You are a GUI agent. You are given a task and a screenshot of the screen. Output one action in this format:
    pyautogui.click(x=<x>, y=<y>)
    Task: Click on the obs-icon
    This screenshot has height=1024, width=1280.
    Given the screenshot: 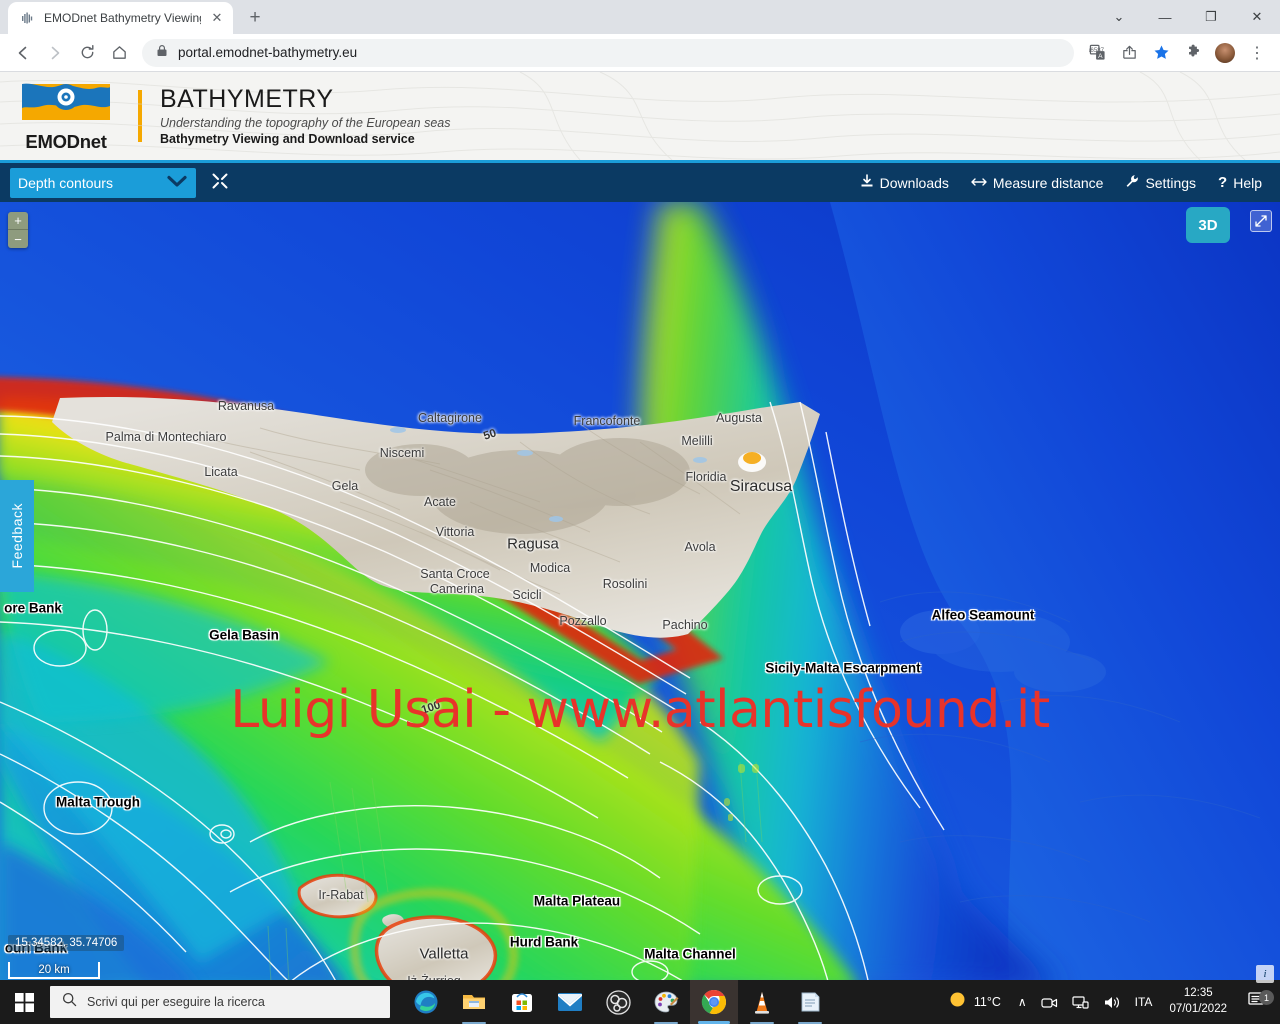 What is the action you would take?
    pyautogui.click(x=618, y=1002)
    